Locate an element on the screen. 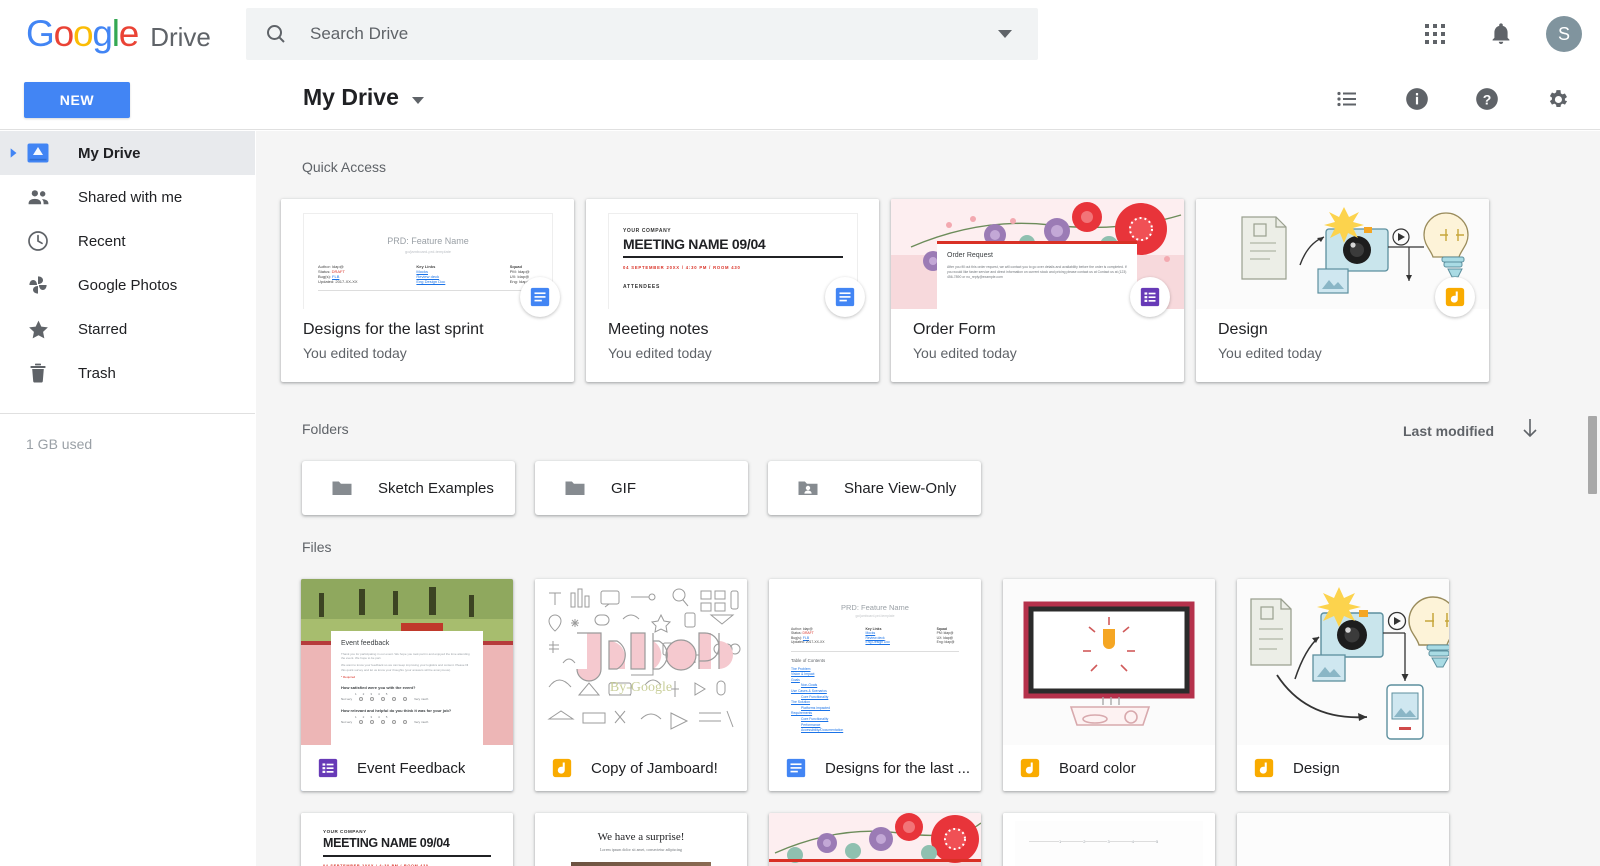 The height and width of the screenshot is (866, 1600). file-name: Order Form is located at coordinates (954, 329).